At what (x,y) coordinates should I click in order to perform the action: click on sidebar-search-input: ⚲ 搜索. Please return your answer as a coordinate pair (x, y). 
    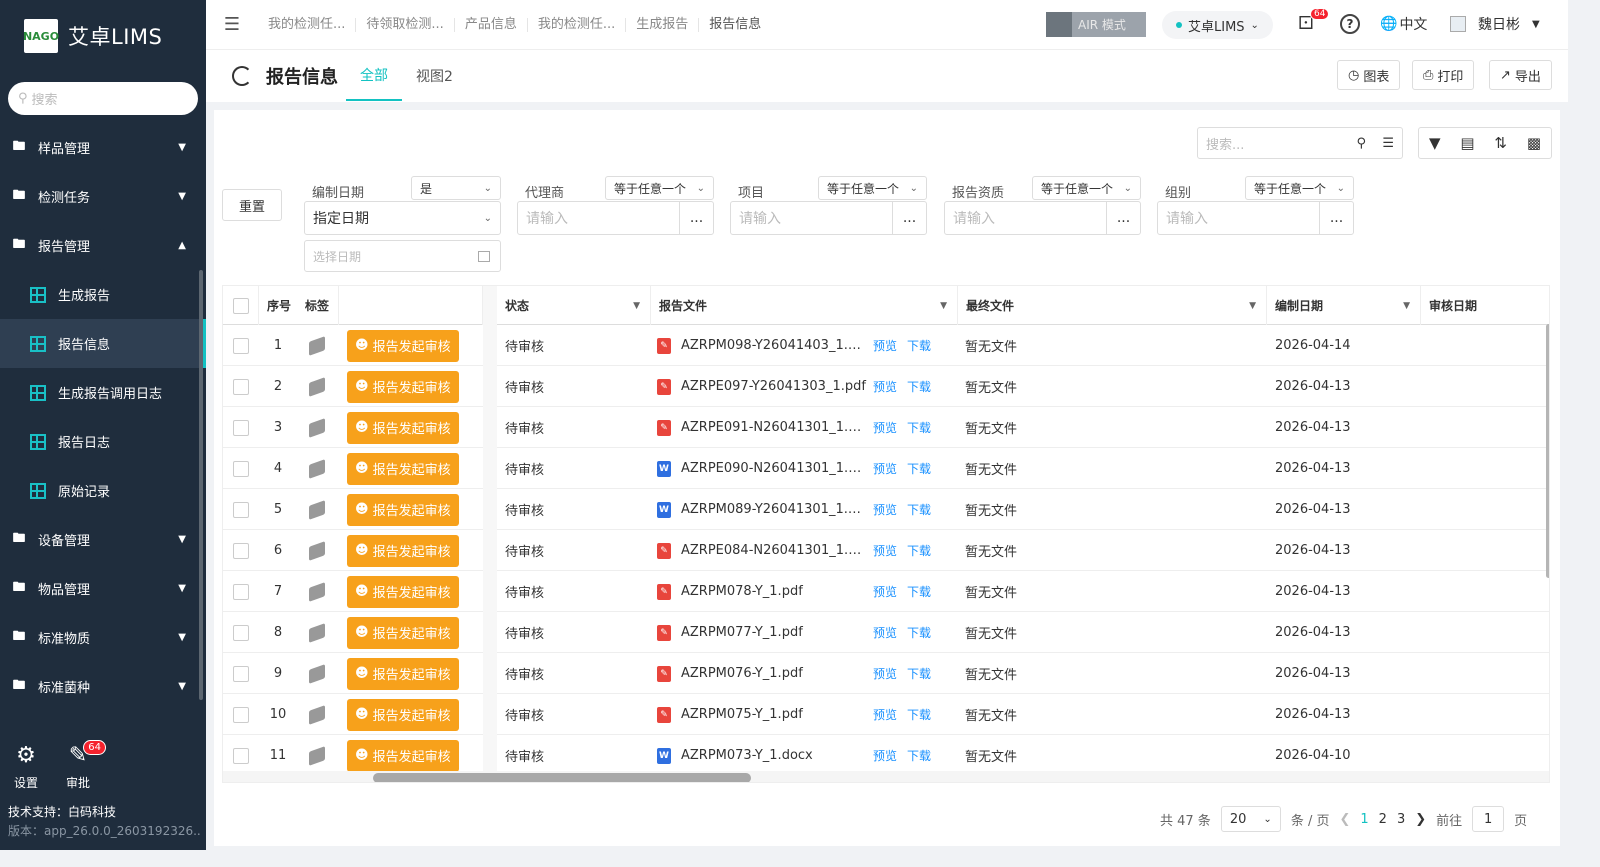
    Looking at the image, I should click on (103, 98).